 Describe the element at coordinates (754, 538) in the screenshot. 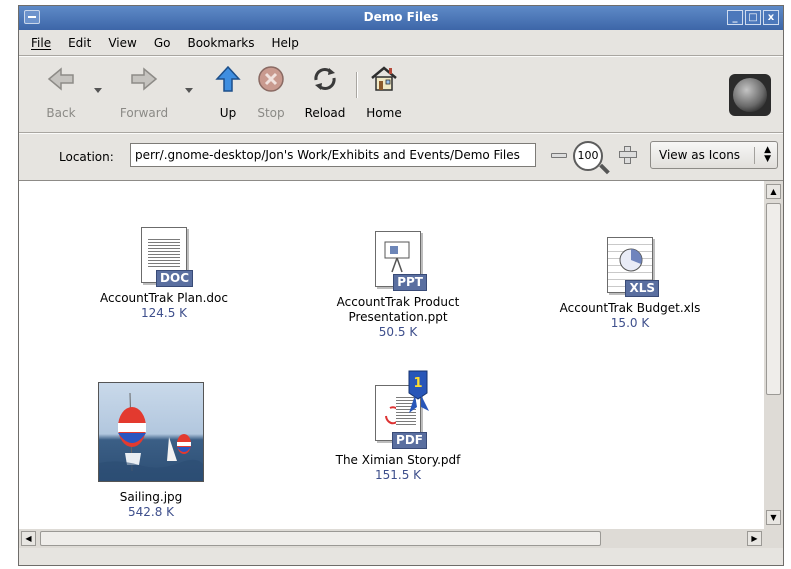

I see `scroll-right-icon: ▶` at that location.